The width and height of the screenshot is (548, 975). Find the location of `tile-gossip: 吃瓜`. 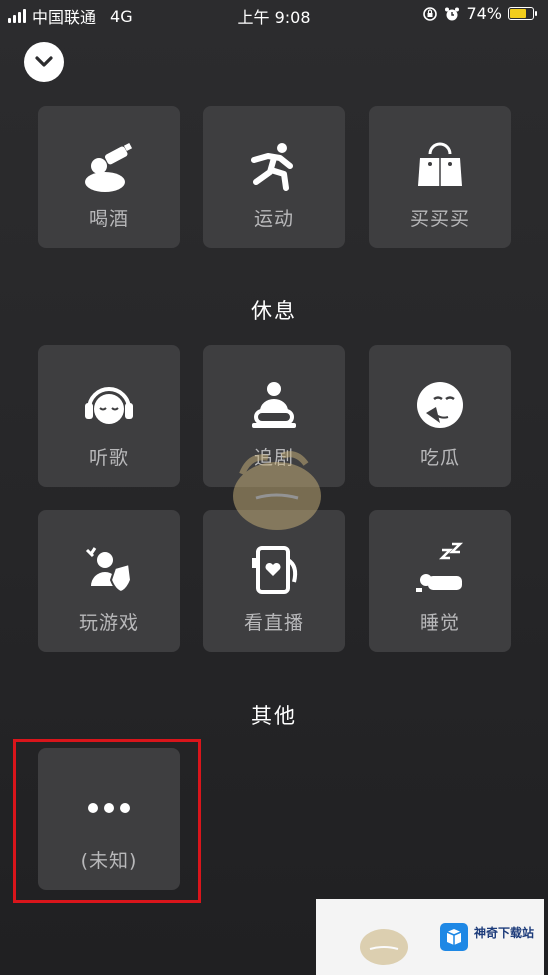

tile-gossip: 吃瓜 is located at coordinates (440, 416).